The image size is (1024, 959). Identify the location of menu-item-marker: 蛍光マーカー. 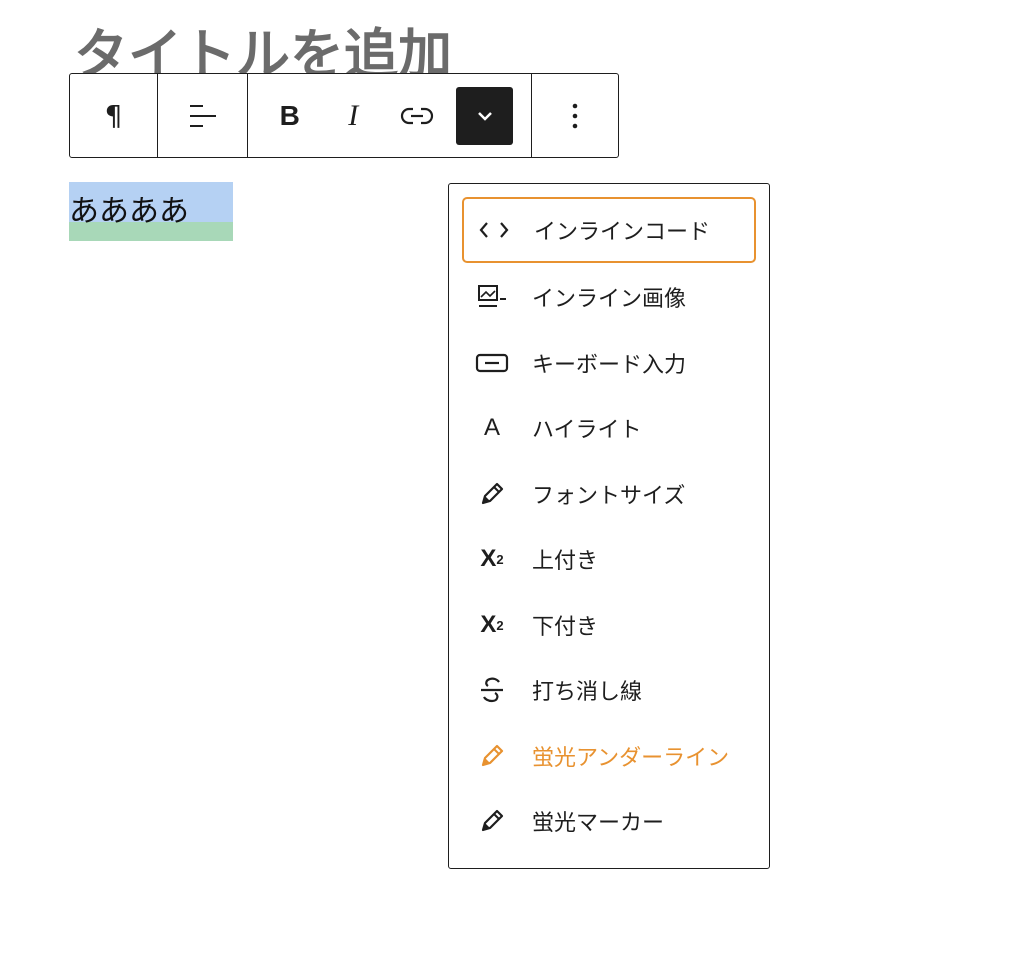
(609, 821).